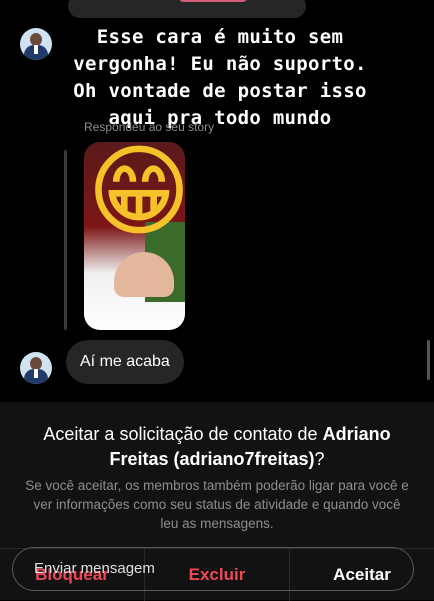  I want to click on caption-line: vergonha! Eu não suporto., so click(220, 64).